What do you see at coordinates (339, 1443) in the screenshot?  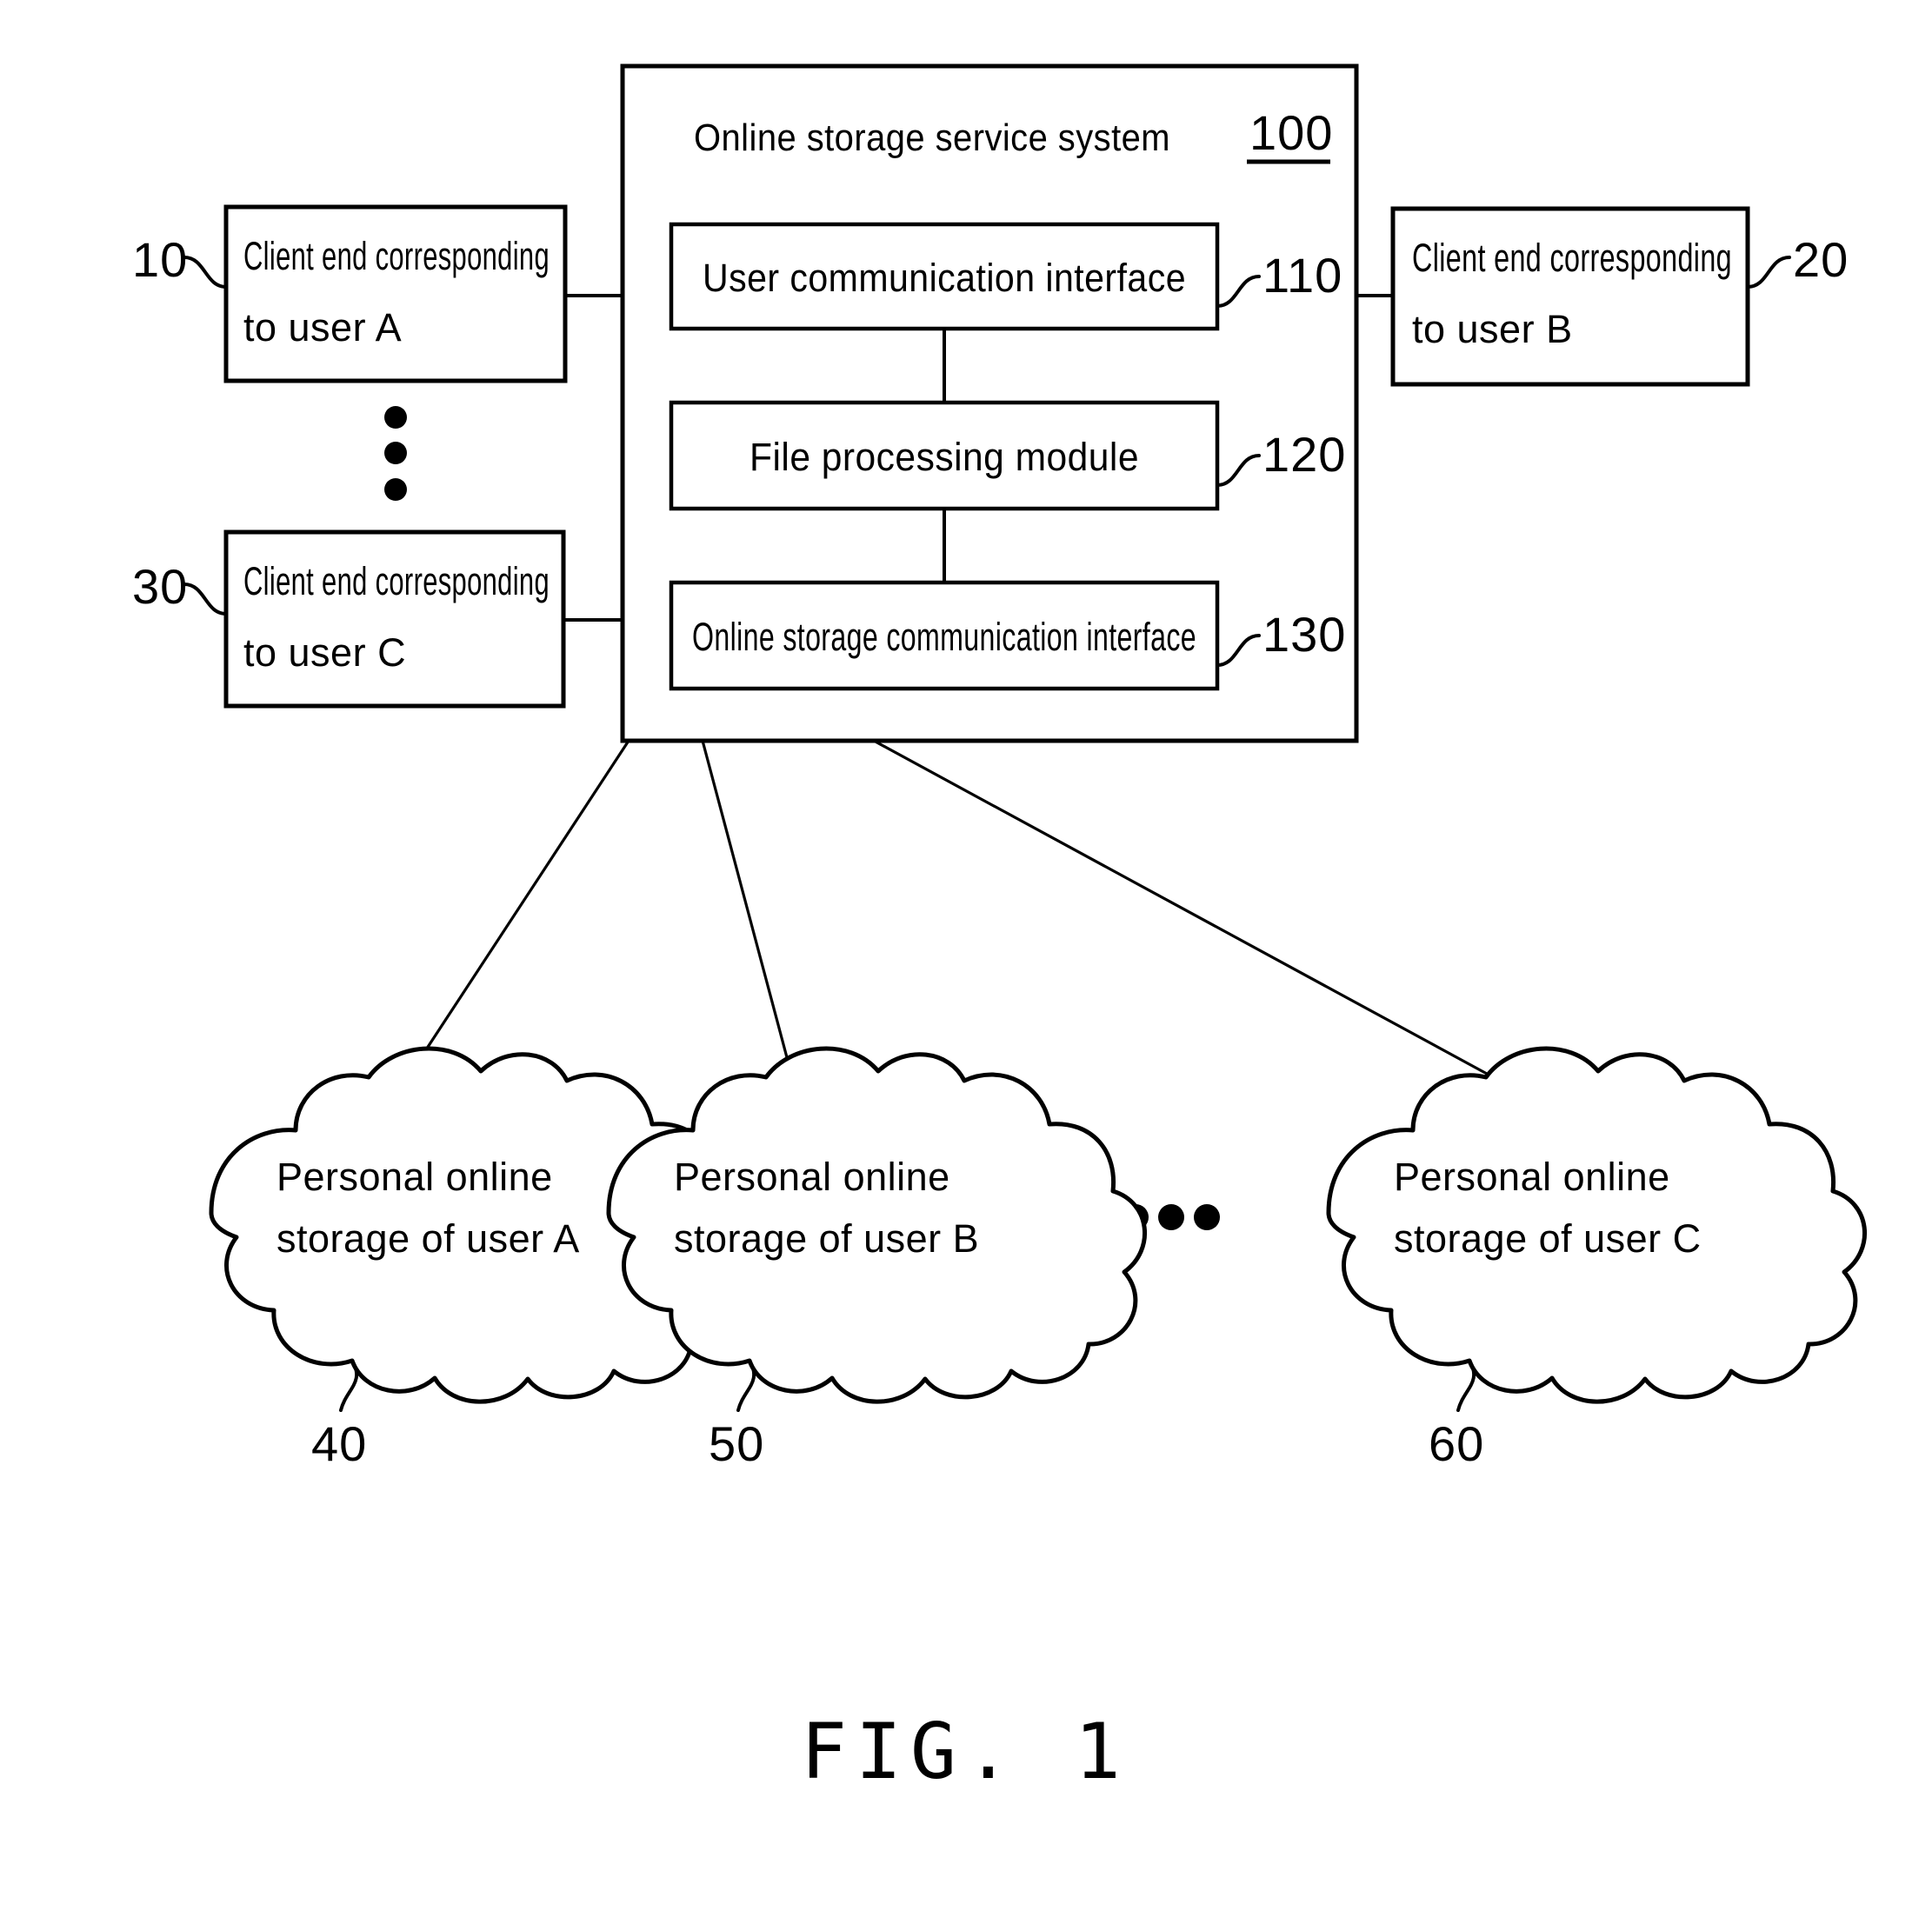 I see `storage-ref-40: 40` at bounding box center [339, 1443].